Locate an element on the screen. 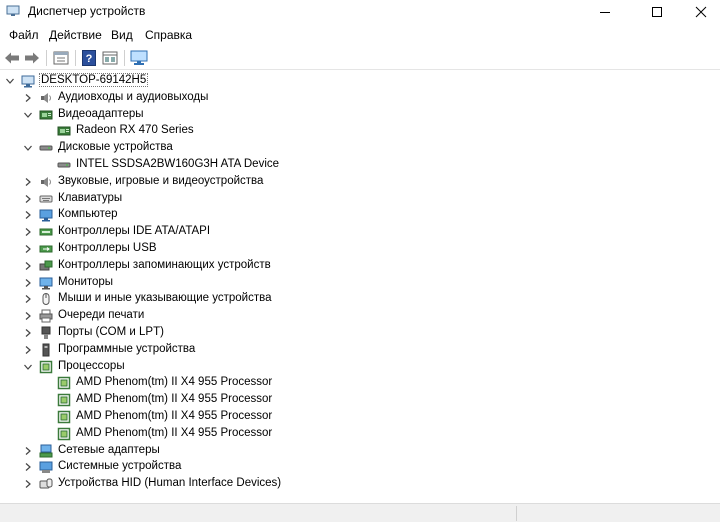  menu-file: Файл is located at coordinates (24, 35).